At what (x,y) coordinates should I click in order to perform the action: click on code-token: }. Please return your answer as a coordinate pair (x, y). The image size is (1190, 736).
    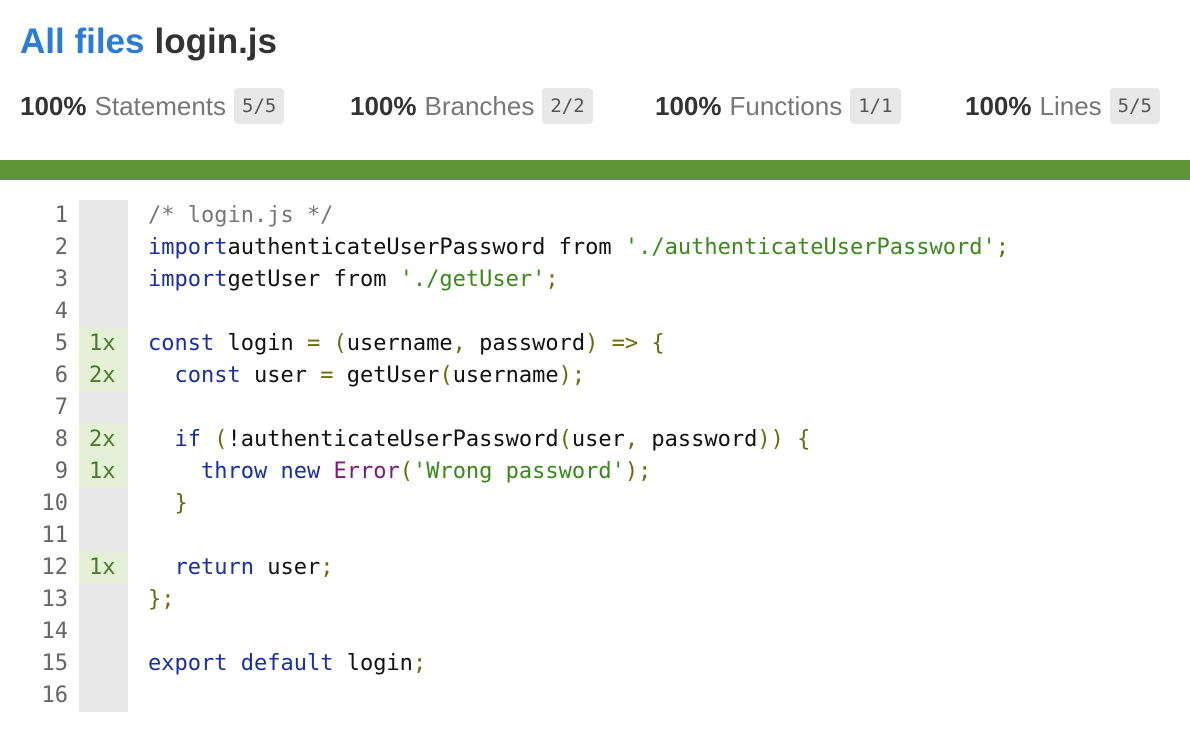
    Looking at the image, I should click on (181, 503).